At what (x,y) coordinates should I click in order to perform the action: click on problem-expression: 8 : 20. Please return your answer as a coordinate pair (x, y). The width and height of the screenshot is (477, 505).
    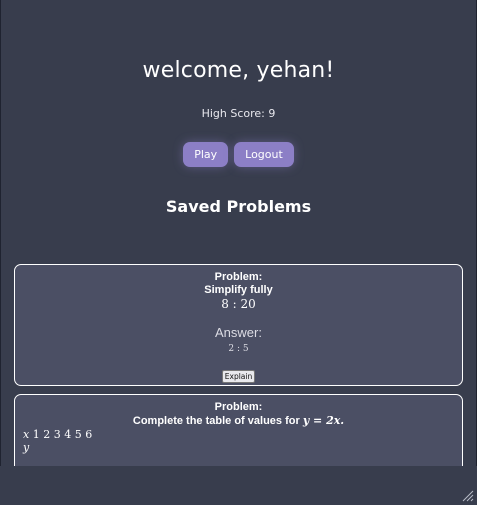
    Looking at the image, I should click on (238, 304).